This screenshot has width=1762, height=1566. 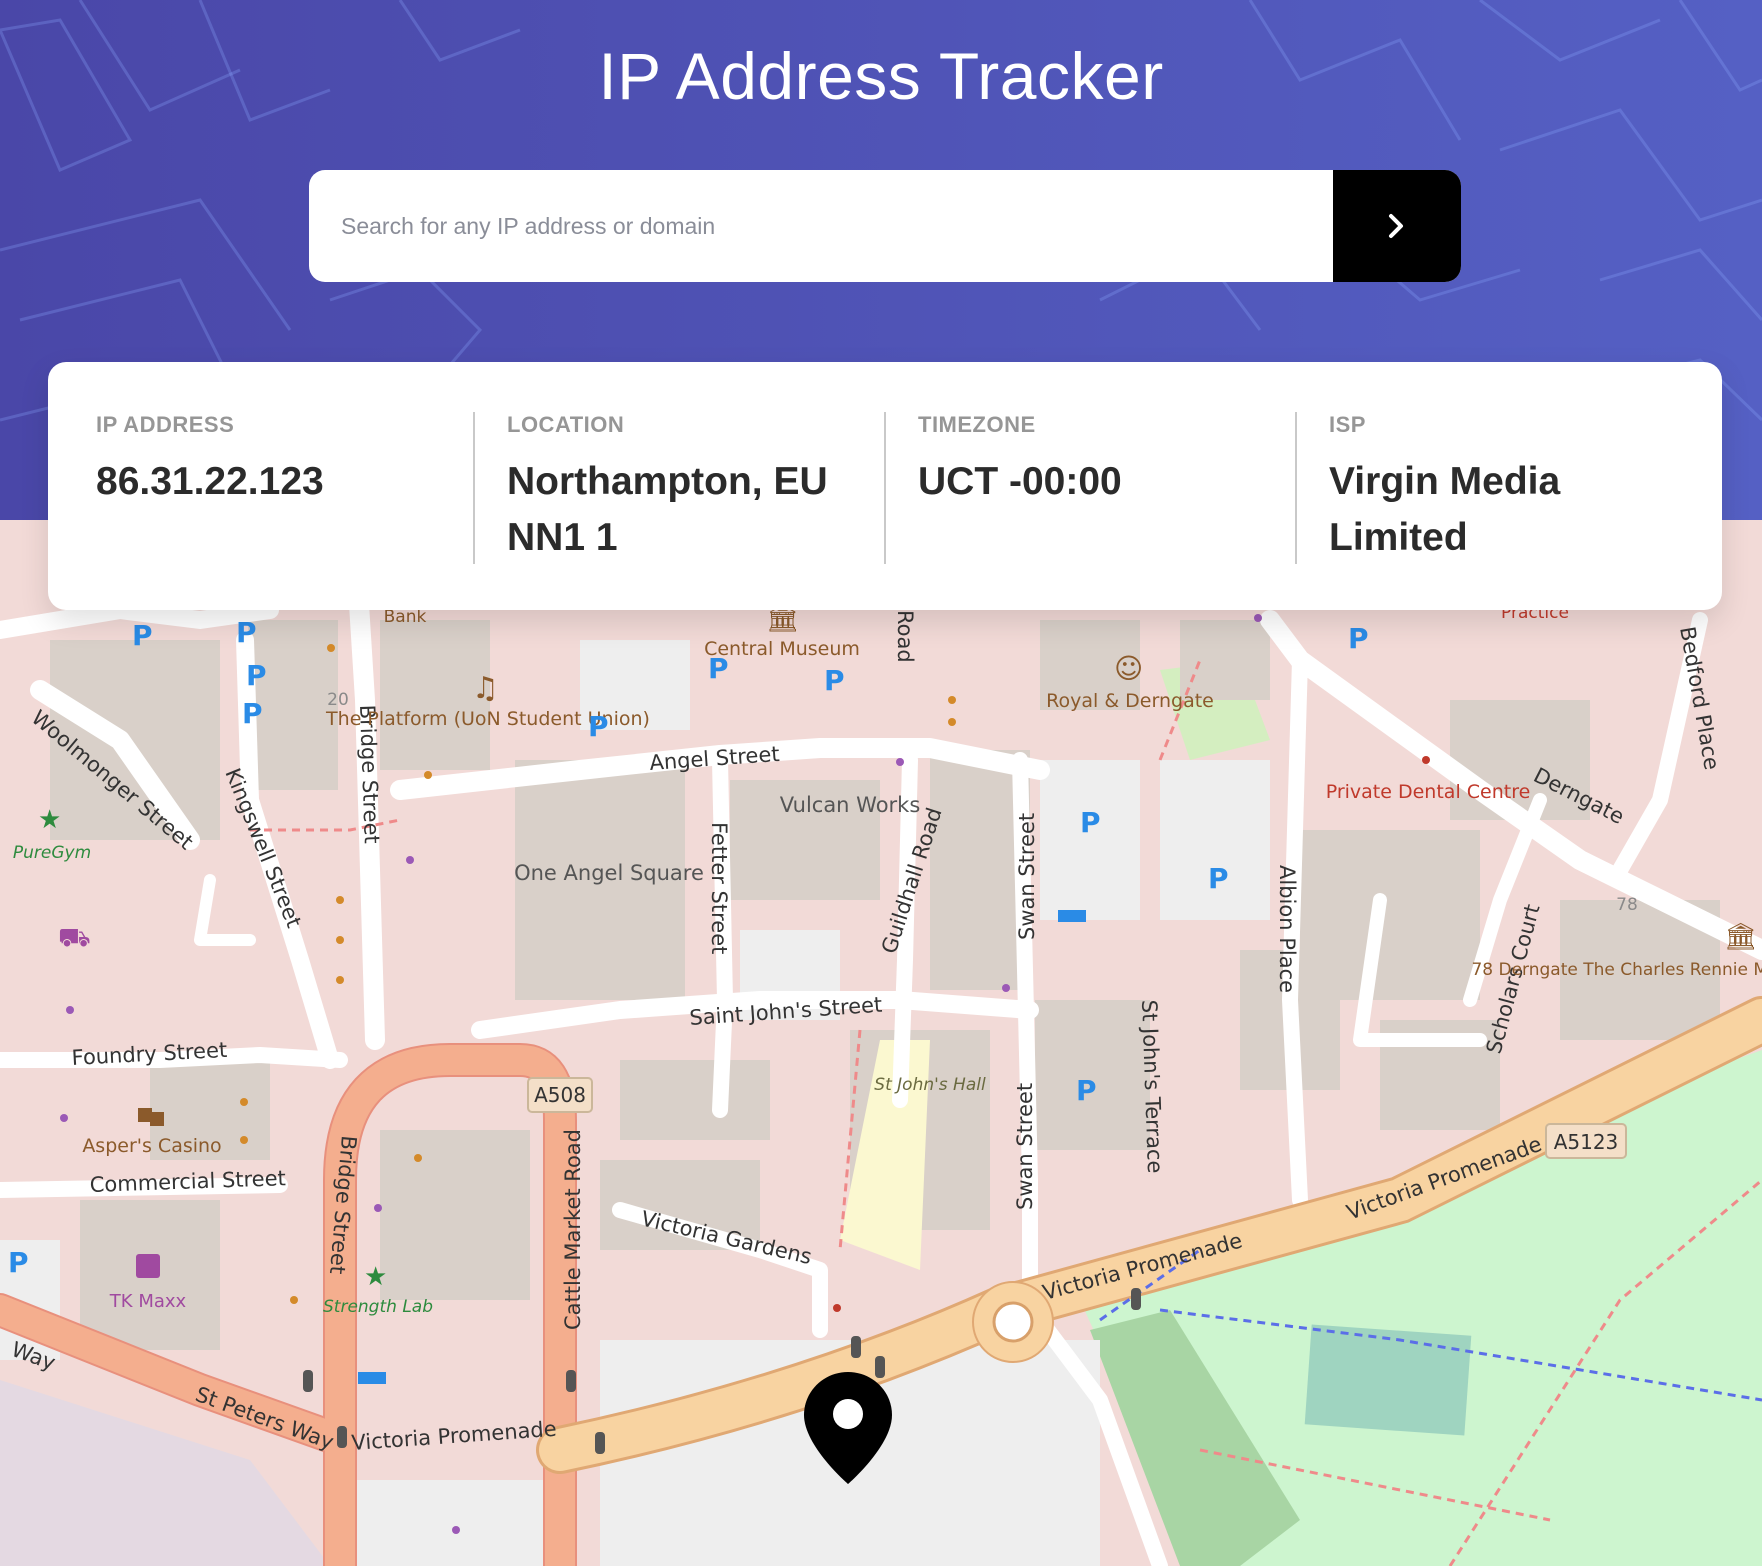 I want to click on search-input, so click(x=820, y=226).